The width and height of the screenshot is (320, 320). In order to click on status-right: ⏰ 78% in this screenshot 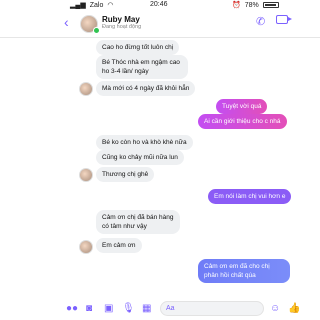, I will do `click(255, 5)`.